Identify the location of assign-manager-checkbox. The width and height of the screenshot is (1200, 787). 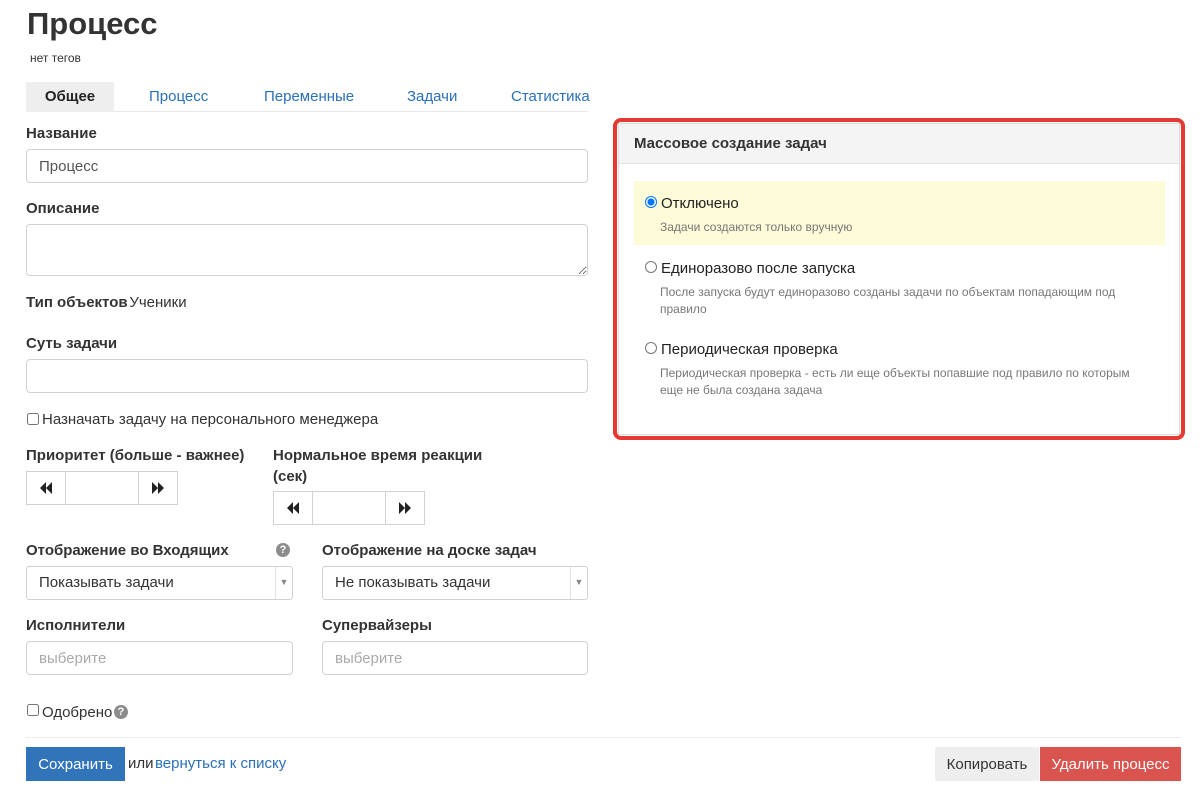
(33, 419).